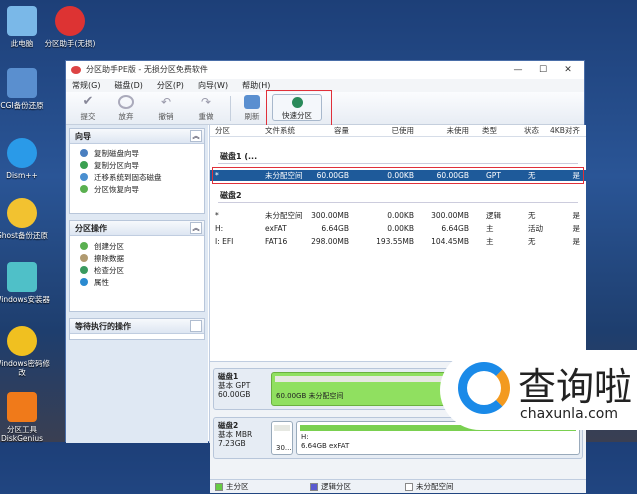 Image resolution: width=637 pixels, height=494 pixels. What do you see at coordinates (568, 70) in the screenshot?
I see `close-button: ✕` at bounding box center [568, 70].